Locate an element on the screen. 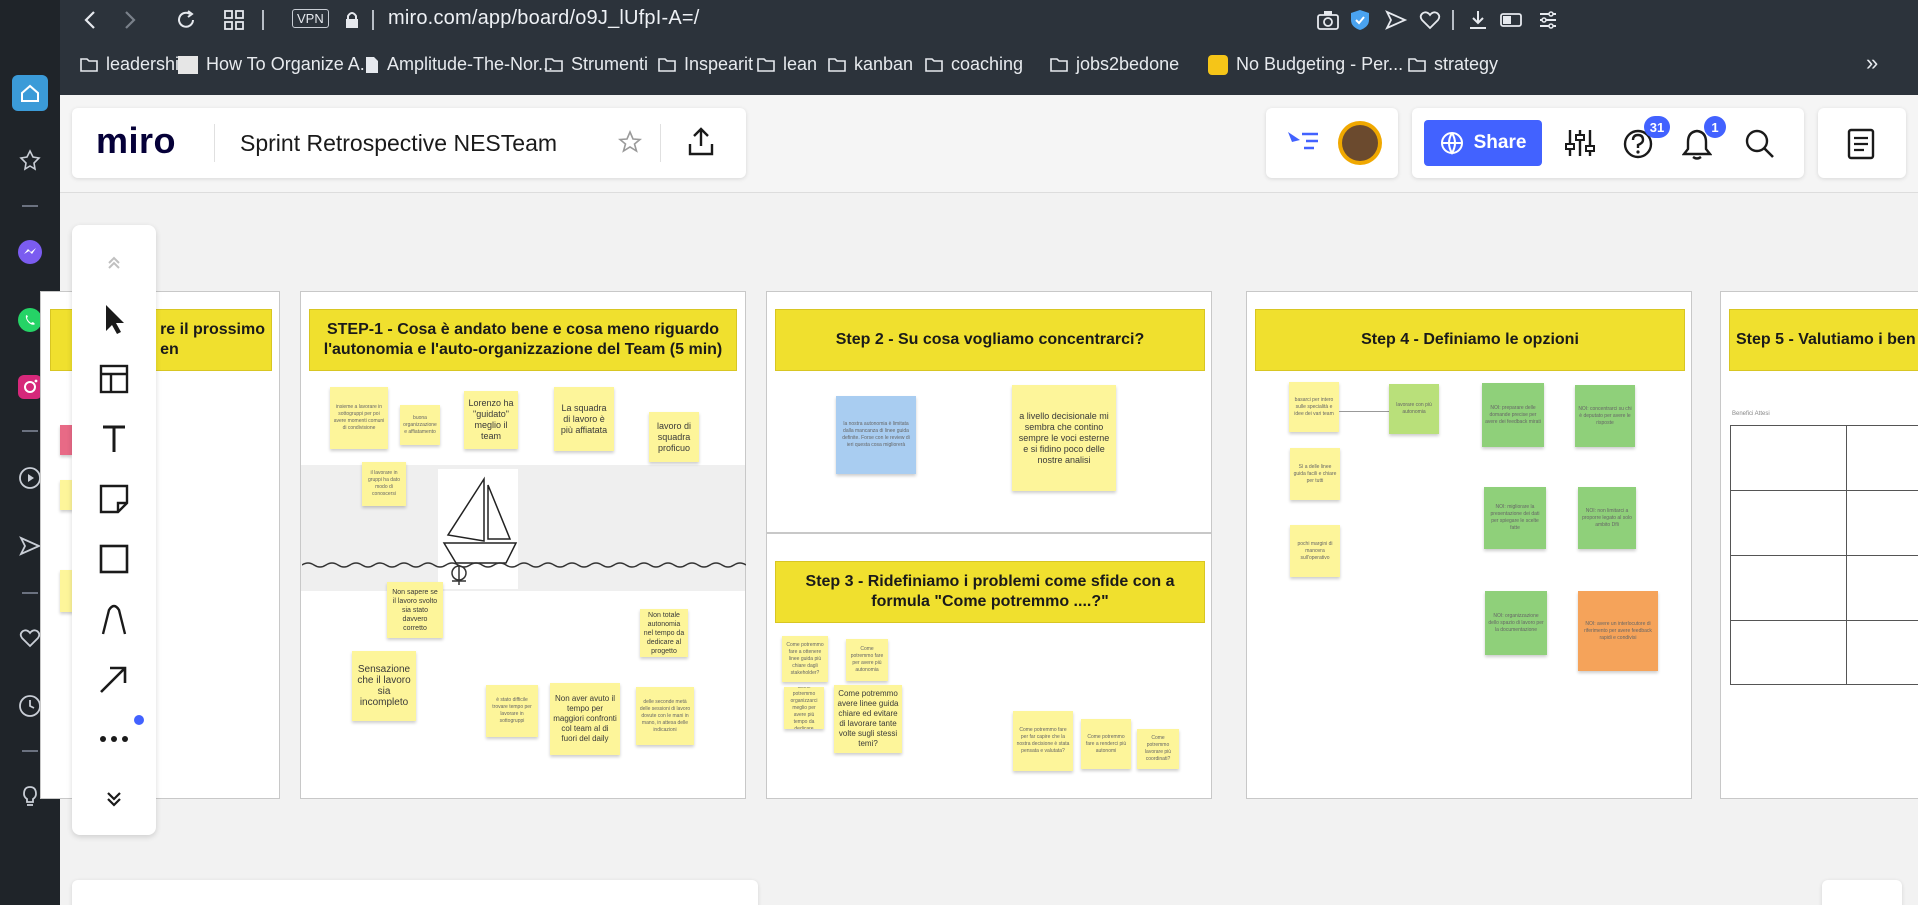  sticky-note: buona organizzazione e affiatamento is located at coordinates (420, 425).